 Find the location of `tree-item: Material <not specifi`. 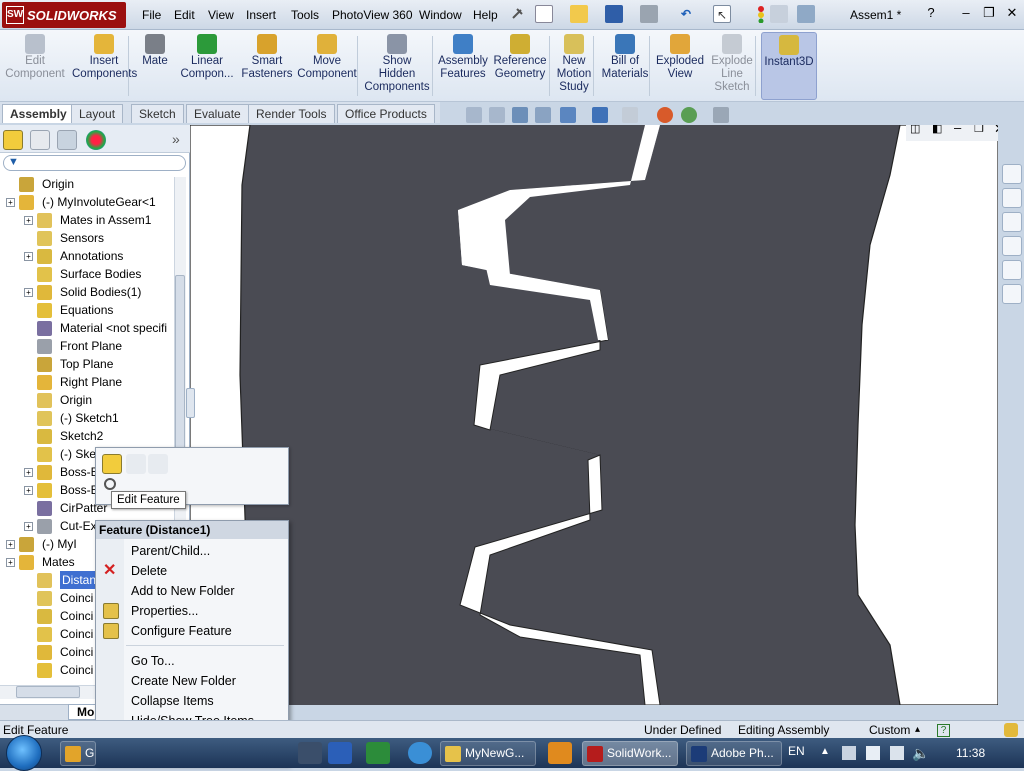

tree-item: Material <not specifi is located at coordinates (87, 328).